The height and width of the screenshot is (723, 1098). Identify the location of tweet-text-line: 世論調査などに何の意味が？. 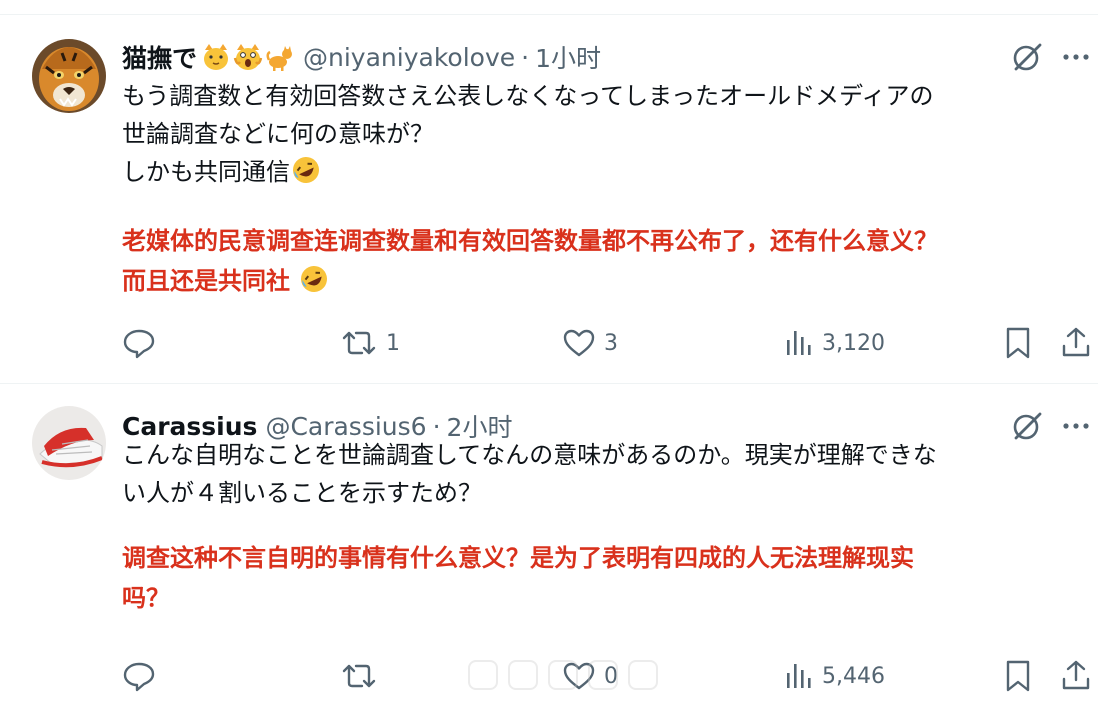
(278, 134).